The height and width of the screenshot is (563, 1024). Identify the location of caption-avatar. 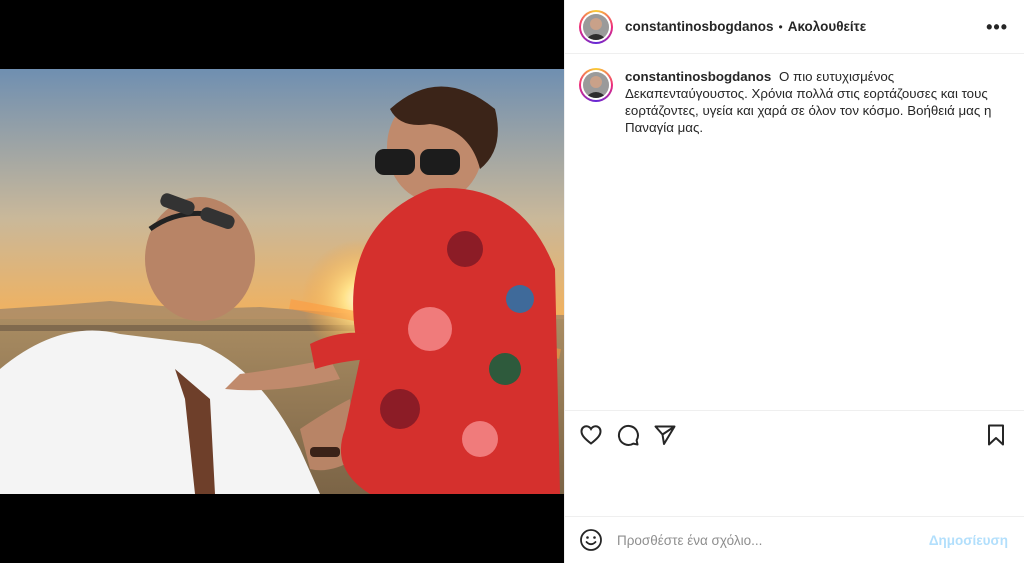
(596, 85).